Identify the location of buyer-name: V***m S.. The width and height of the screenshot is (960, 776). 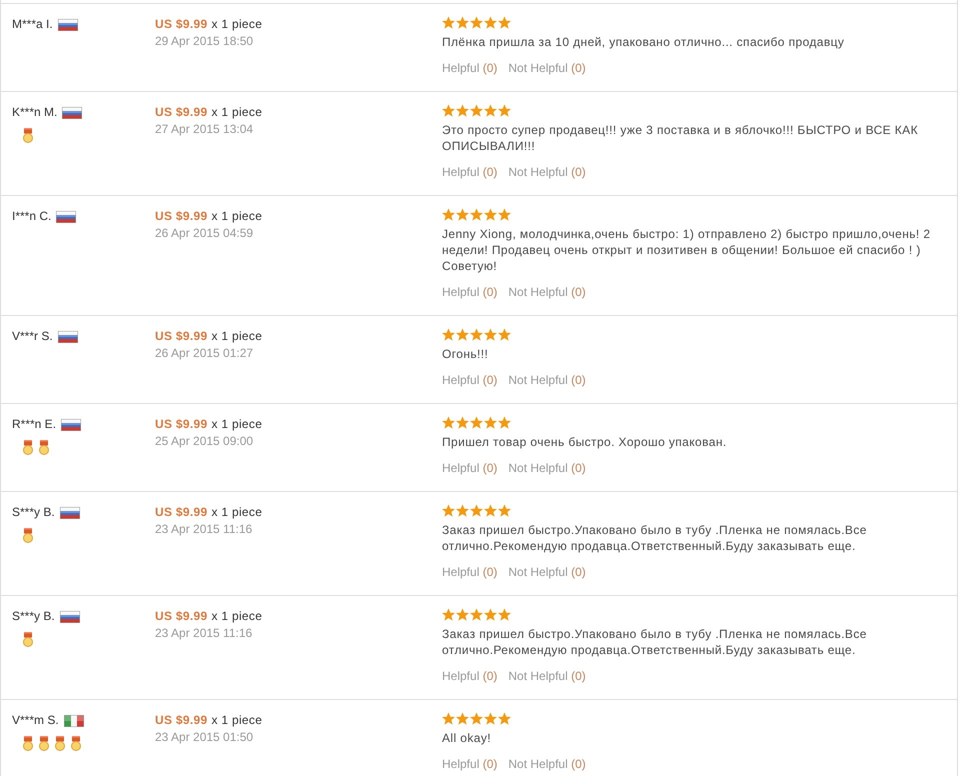
(35, 720).